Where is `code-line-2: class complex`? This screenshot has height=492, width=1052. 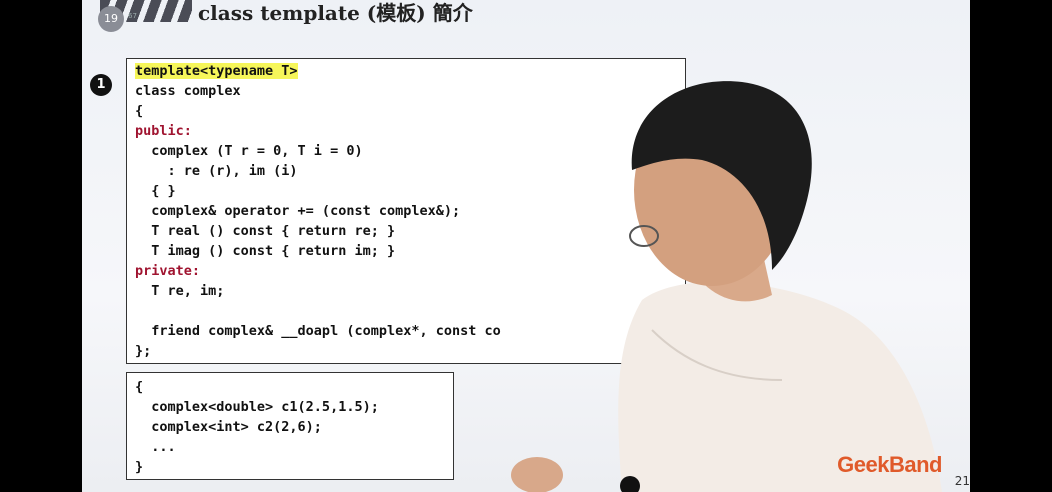
code-line-2: class complex is located at coordinates (188, 91).